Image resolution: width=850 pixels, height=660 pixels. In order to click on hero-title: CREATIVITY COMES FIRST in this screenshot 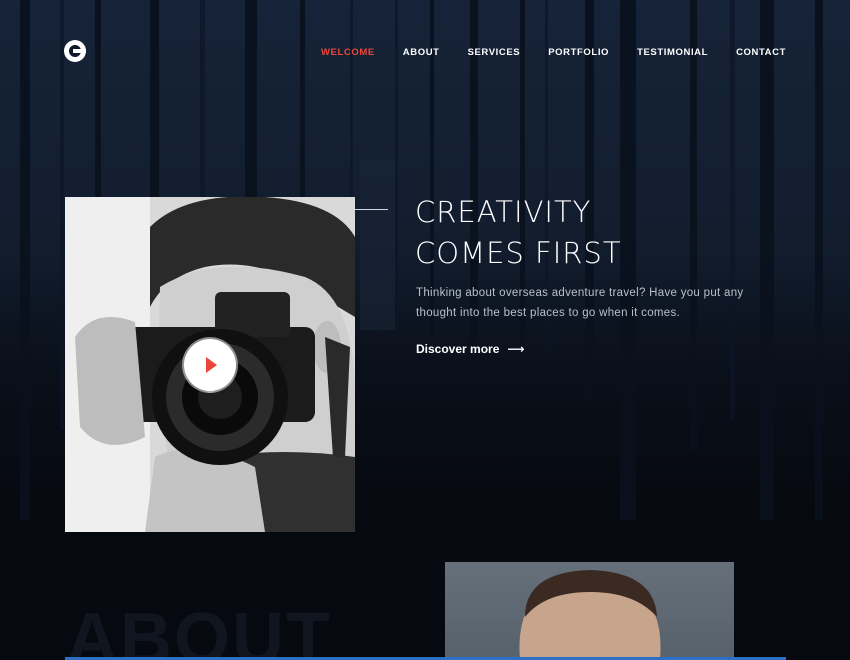, I will do `click(605, 233)`.